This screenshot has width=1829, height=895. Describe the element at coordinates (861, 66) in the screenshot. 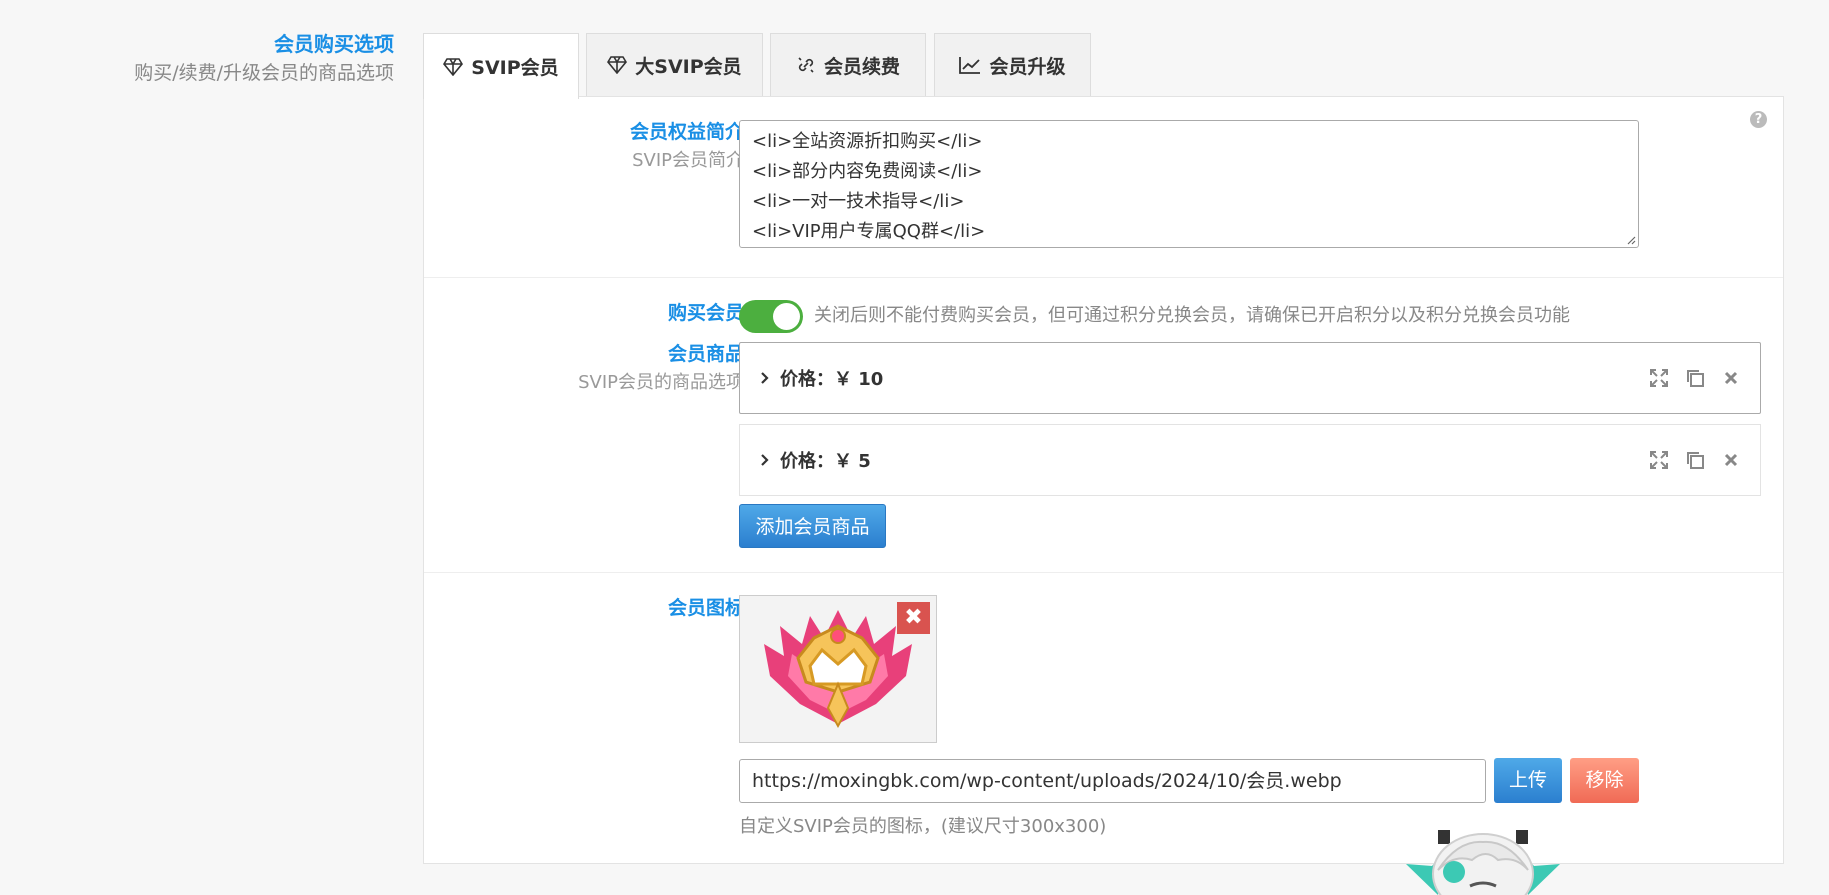

I see `tab-label: 会员续费` at that location.